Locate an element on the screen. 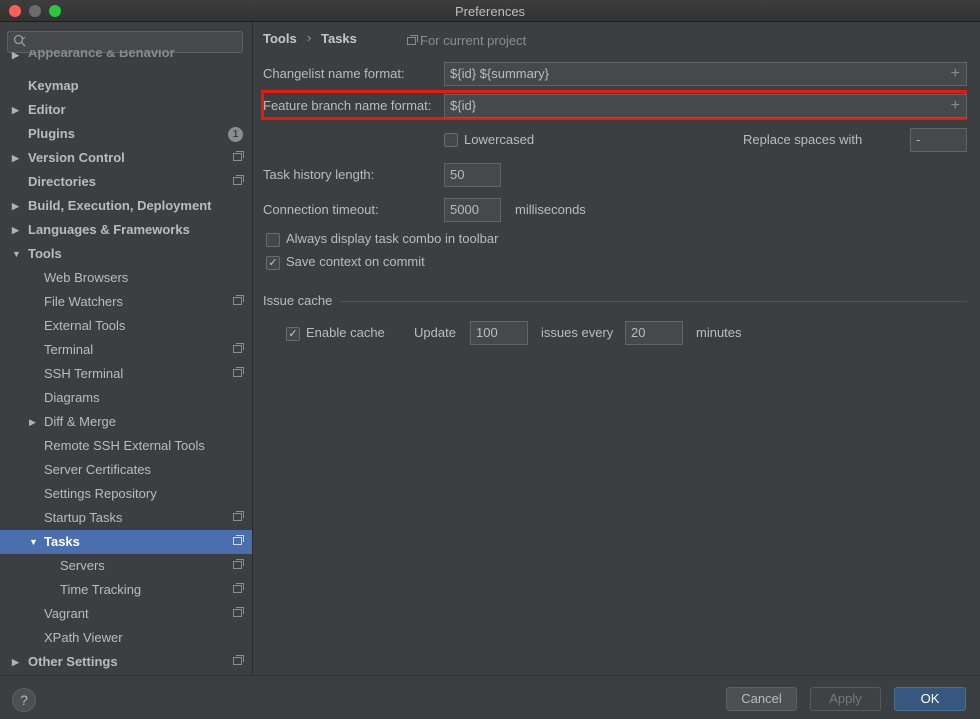 The height and width of the screenshot is (719, 980). connection-timeout-input: 5000 is located at coordinates (472, 210).